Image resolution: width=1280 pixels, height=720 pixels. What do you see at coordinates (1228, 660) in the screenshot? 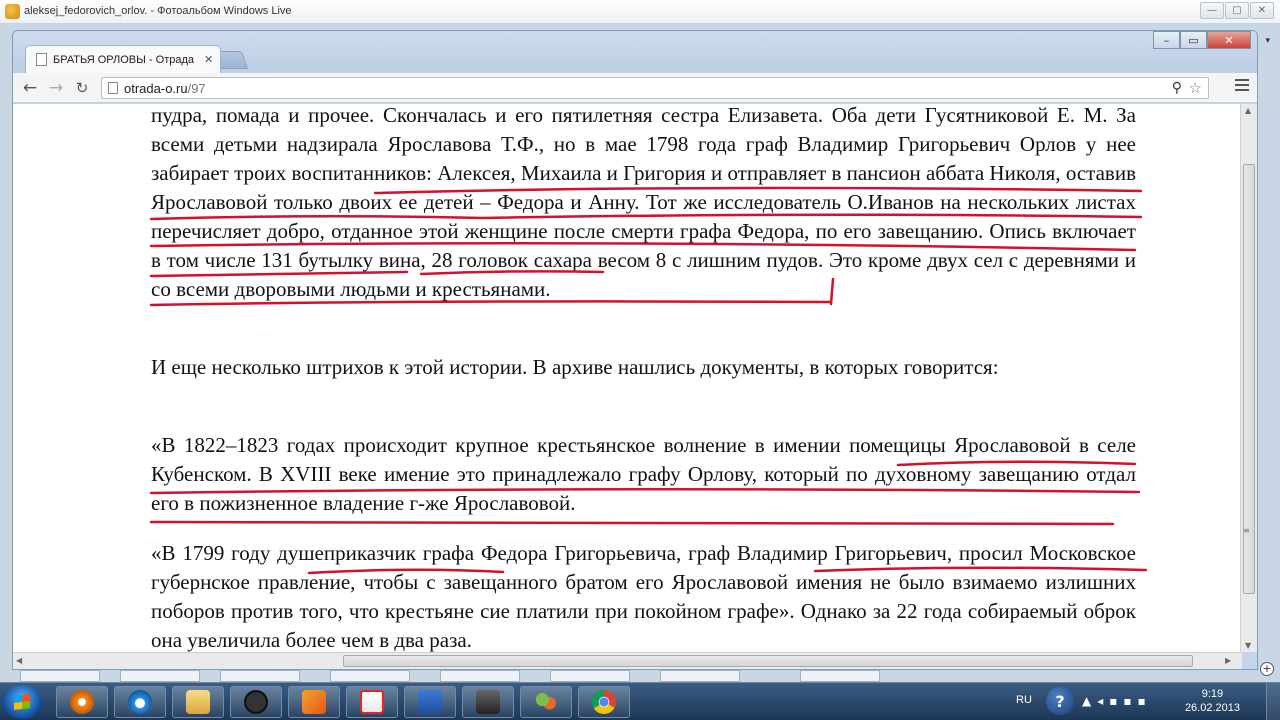
I see `scroll-right-icon: ▶` at bounding box center [1228, 660].